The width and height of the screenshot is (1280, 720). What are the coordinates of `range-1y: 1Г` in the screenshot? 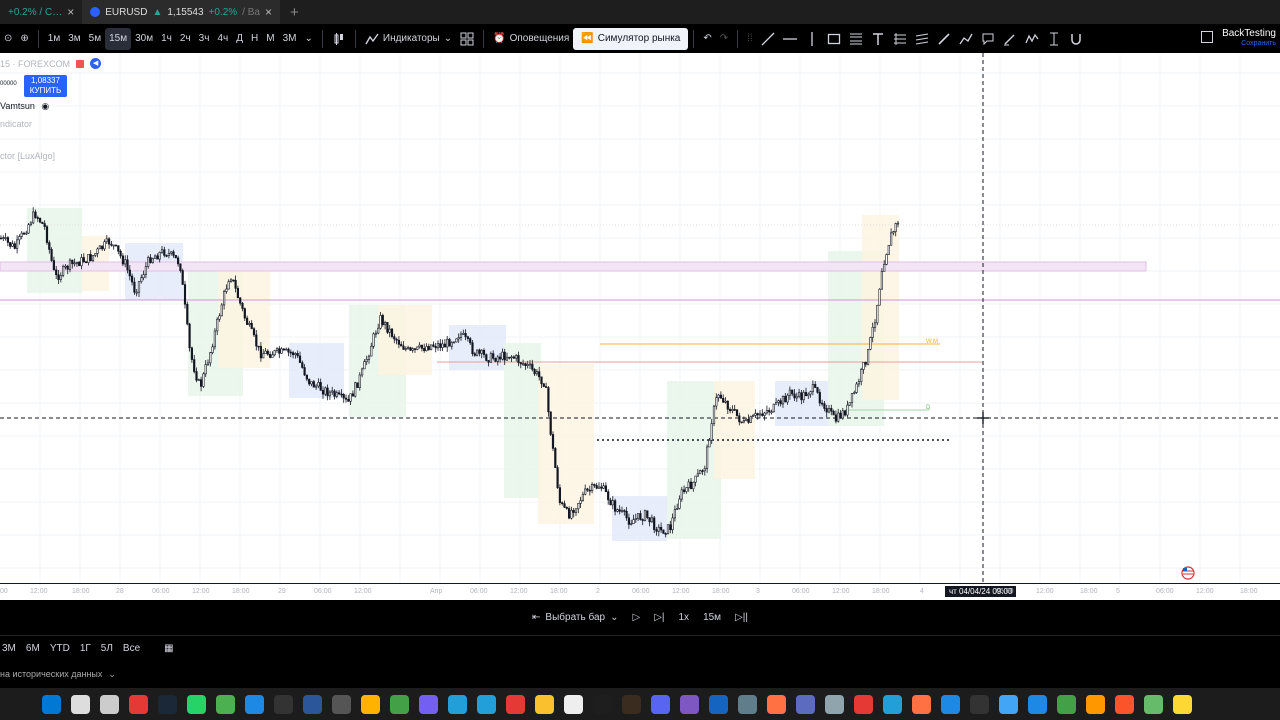 It's located at (85, 648).